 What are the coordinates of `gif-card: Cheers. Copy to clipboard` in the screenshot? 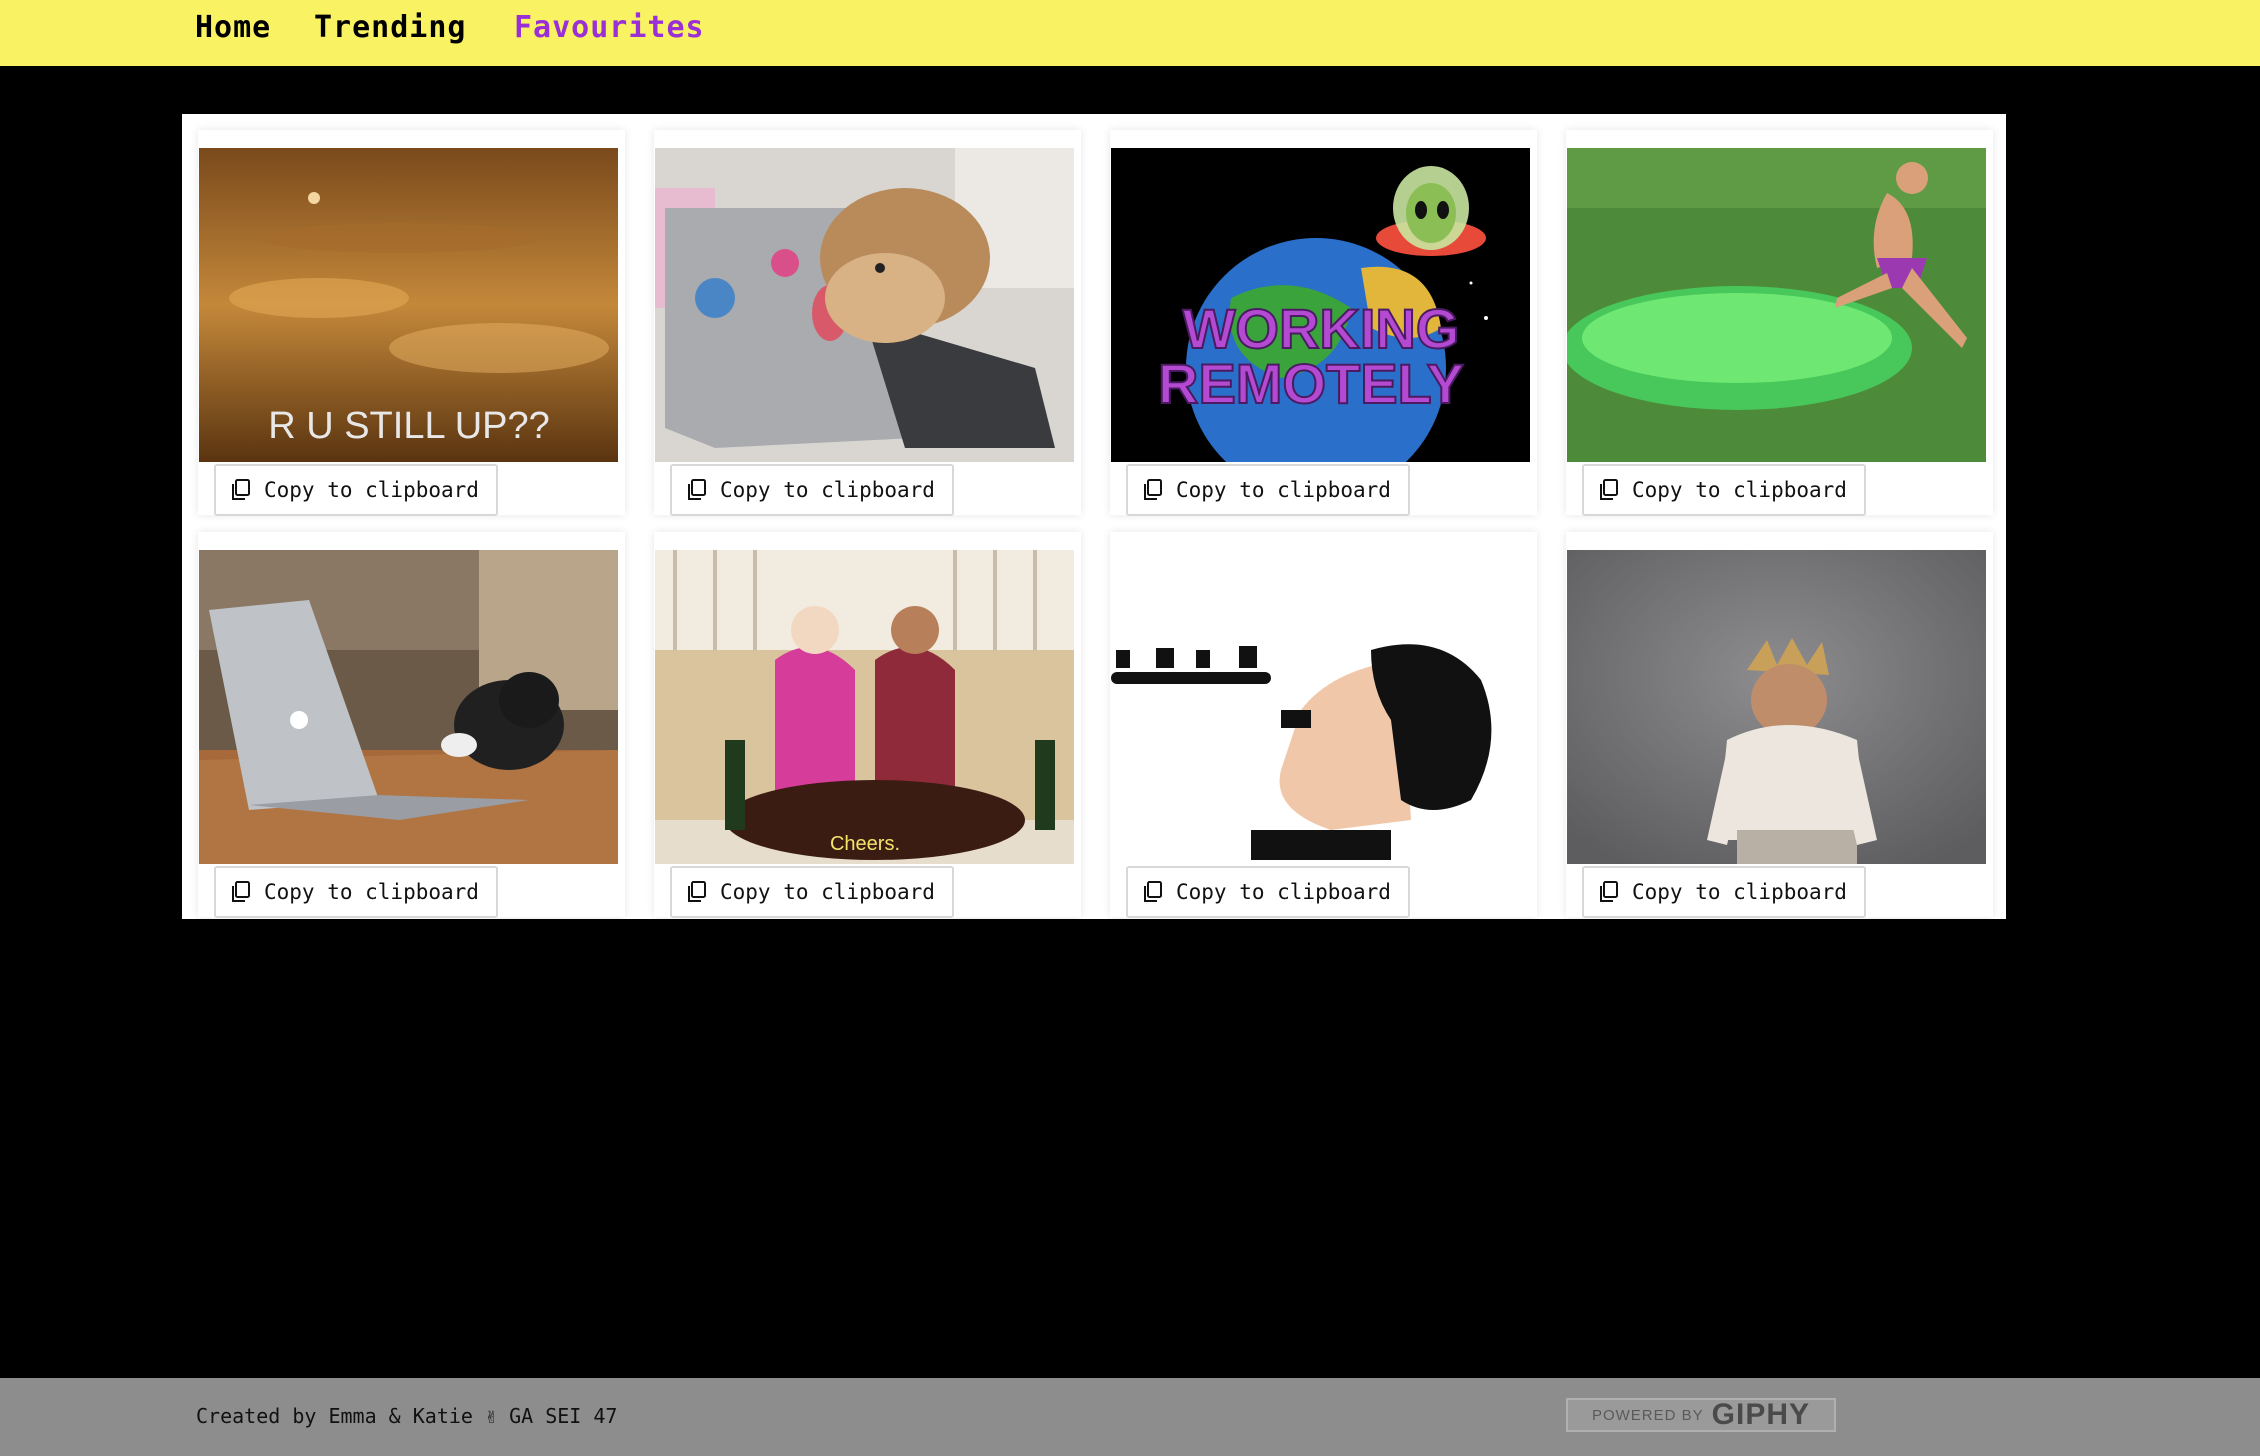 It's located at (867, 725).